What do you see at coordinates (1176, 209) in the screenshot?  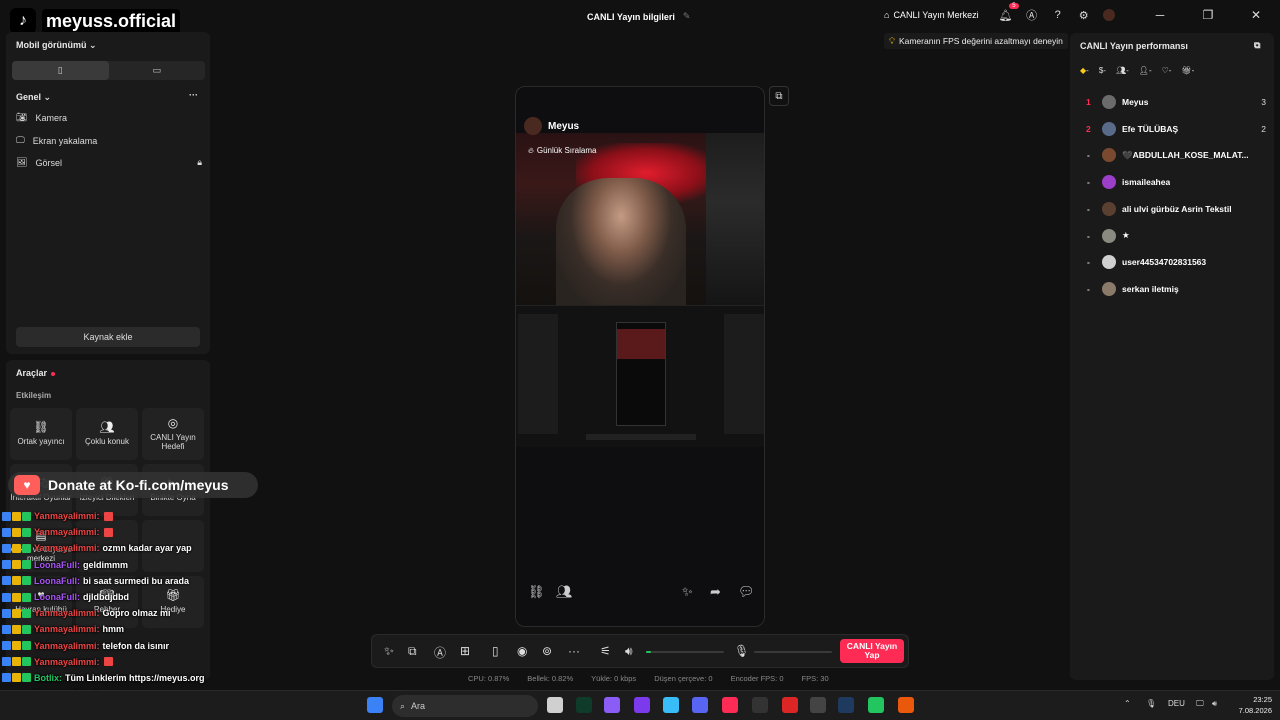 I see `viewer-row: - ali ulvi gürbüz Asrin Tekstil` at bounding box center [1176, 209].